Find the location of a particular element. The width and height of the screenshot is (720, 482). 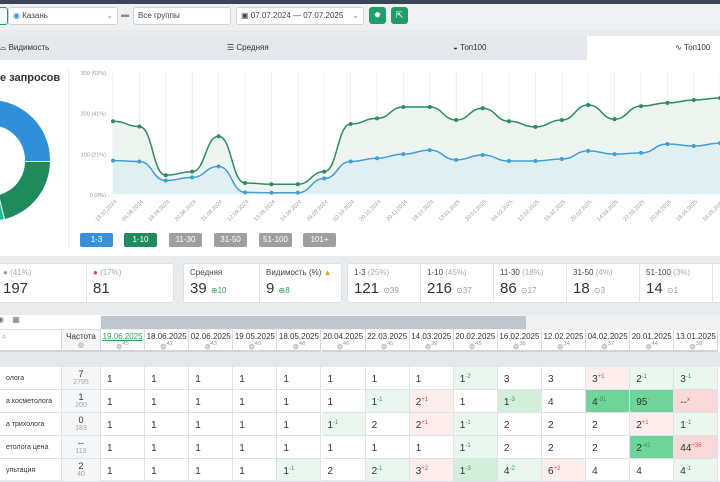

group-select: Все группы is located at coordinates (182, 16).